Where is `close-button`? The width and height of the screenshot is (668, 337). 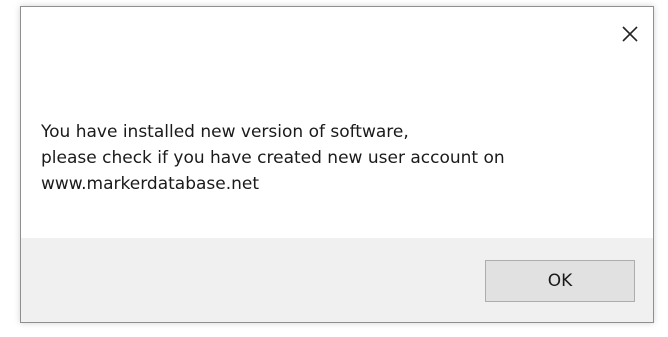 close-button is located at coordinates (630, 36).